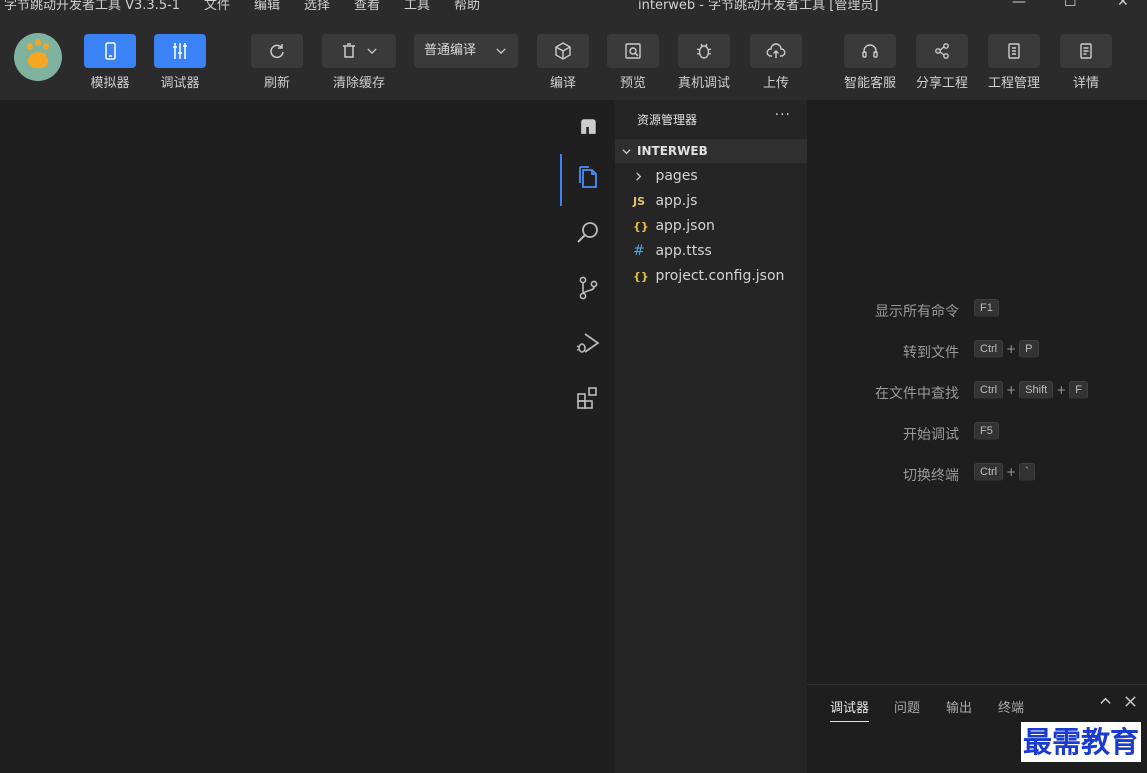 The height and width of the screenshot is (773, 1147). I want to click on compile-mode-value: 普通编译, so click(450, 50).